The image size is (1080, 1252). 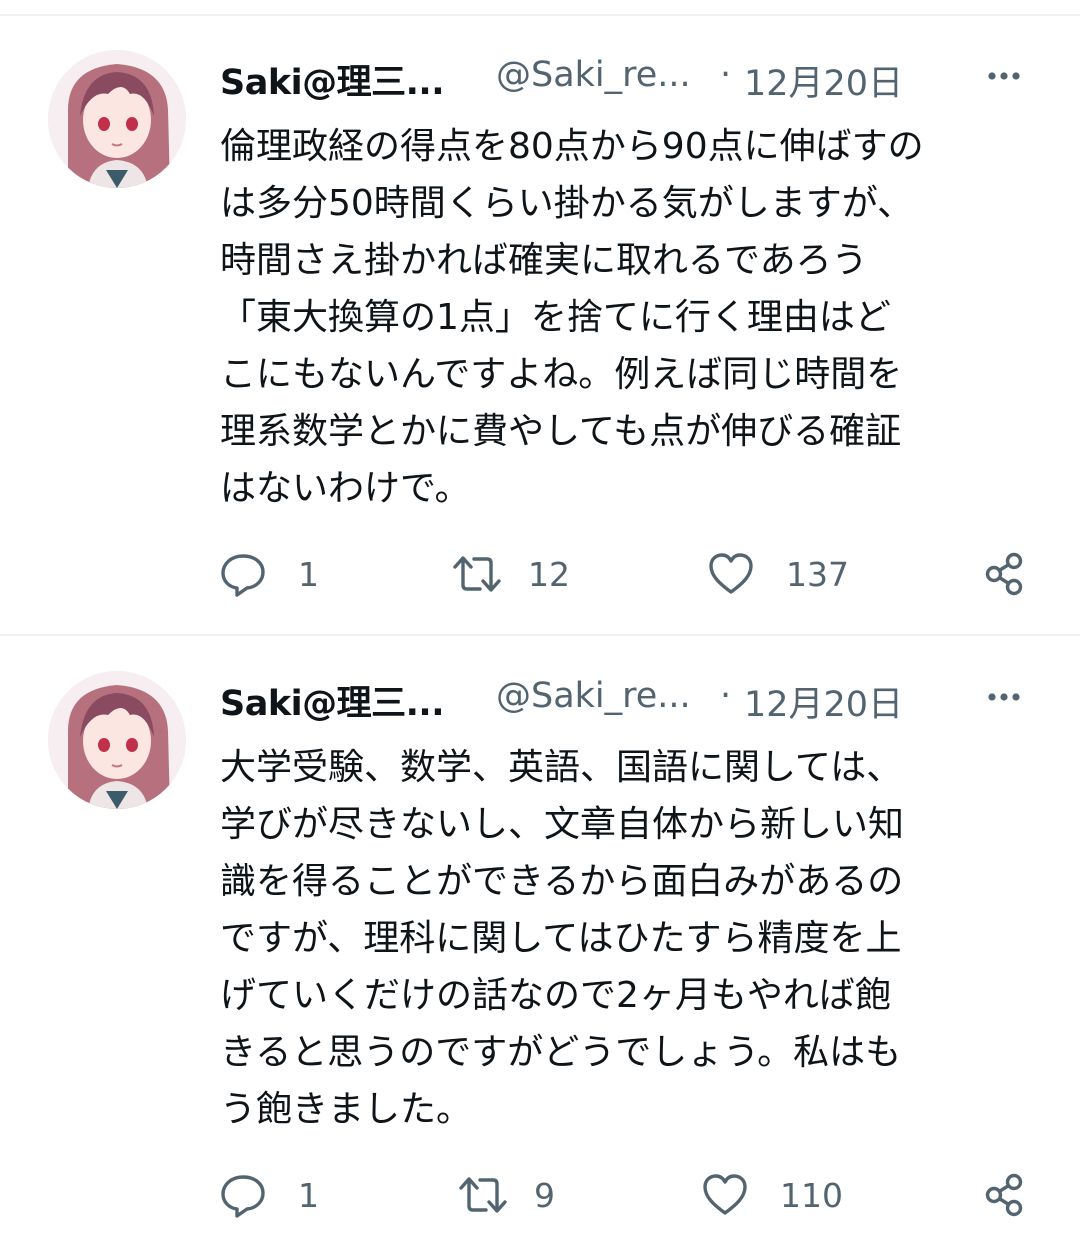 What do you see at coordinates (561, 767) in the screenshot?
I see `tweet-text-line: 大学受験、数学、英語、国語に関しては、` at bounding box center [561, 767].